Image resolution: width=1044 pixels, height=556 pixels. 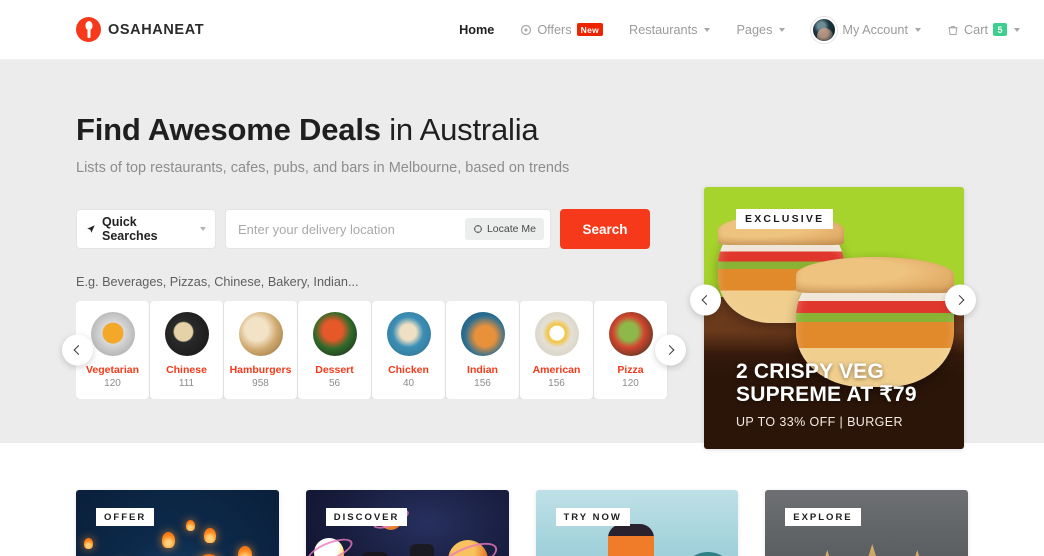 I want to click on locate-me-button: Locate Me, so click(x=504, y=229).